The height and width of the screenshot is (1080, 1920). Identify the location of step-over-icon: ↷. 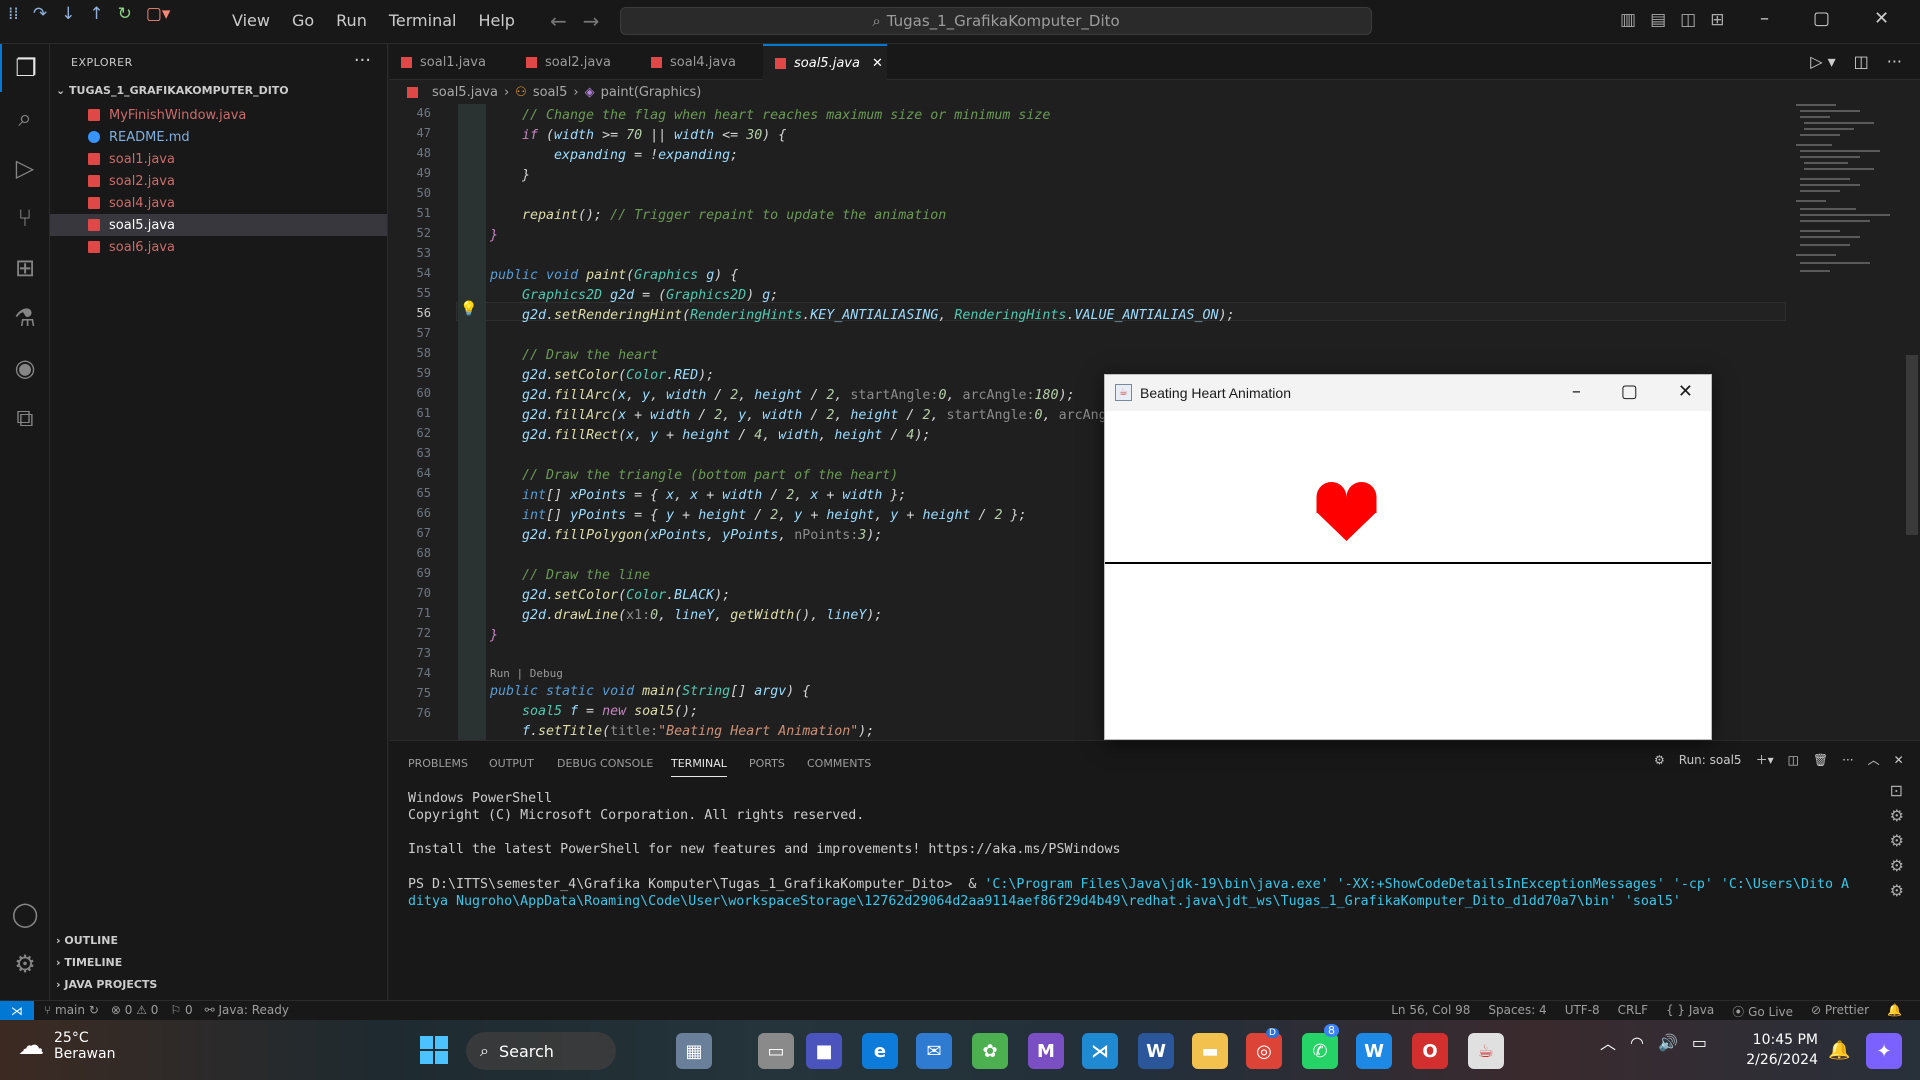
(40, 14).